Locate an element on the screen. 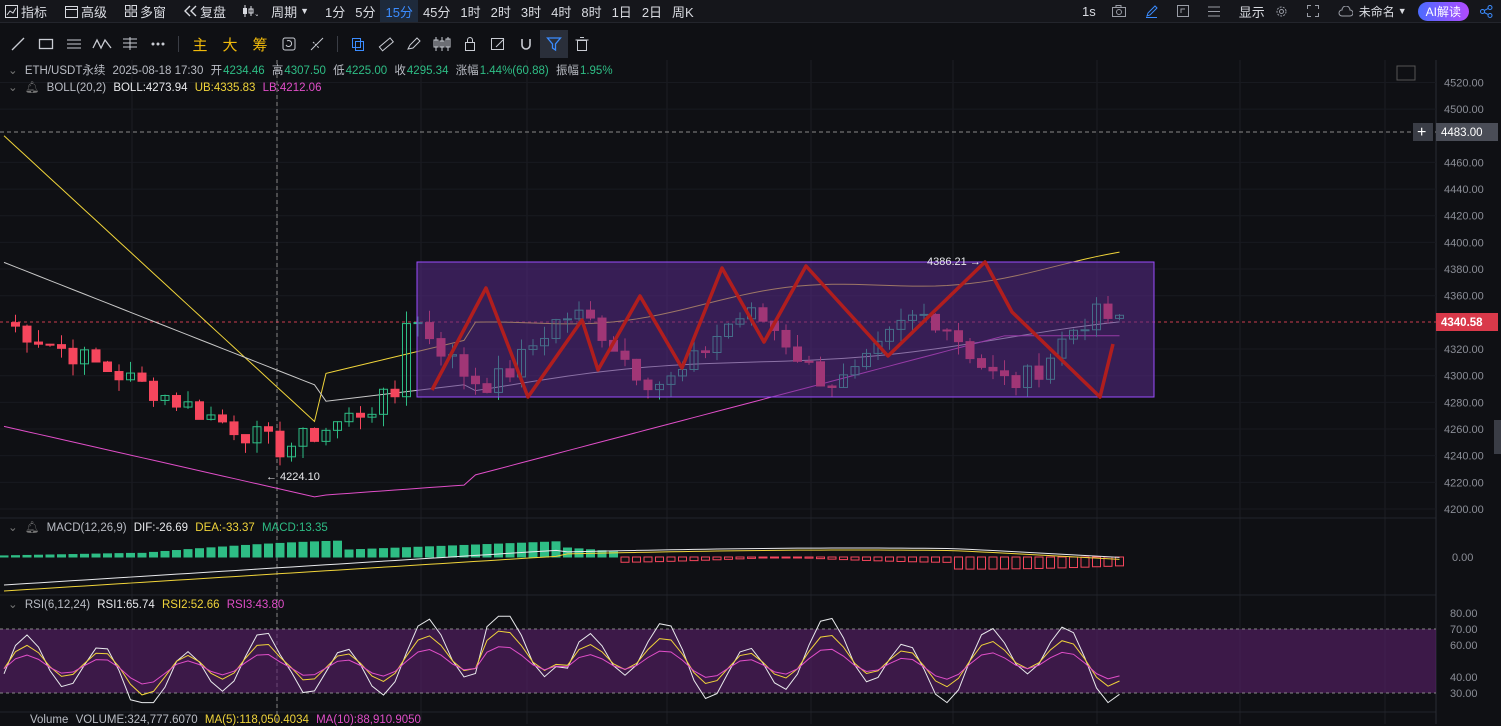  interval-2d: 2日 is located at coordinates (652, 11).